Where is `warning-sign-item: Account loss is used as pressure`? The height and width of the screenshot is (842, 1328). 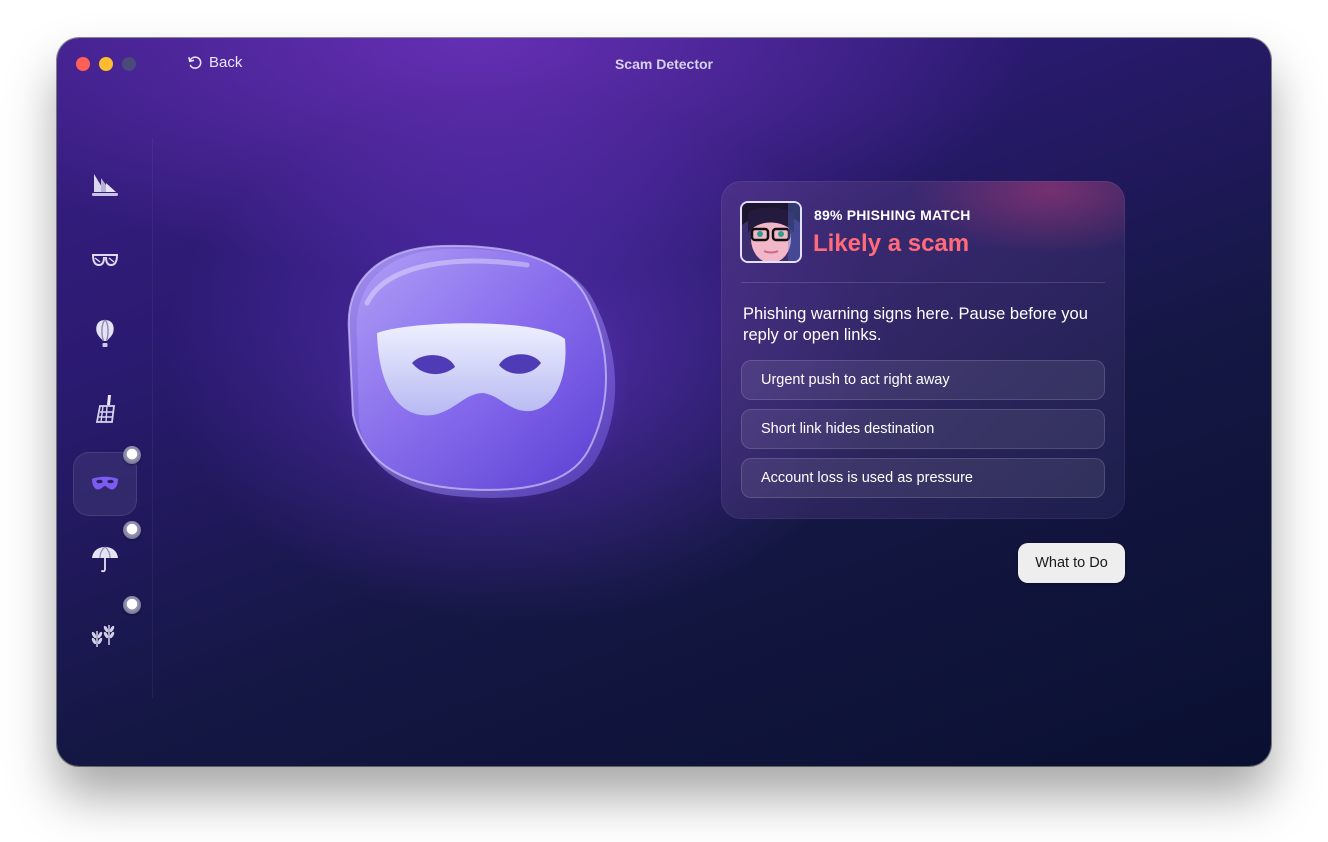
warning-sign-item: Account loss is used as pressure is located at coordinates (923, 478).